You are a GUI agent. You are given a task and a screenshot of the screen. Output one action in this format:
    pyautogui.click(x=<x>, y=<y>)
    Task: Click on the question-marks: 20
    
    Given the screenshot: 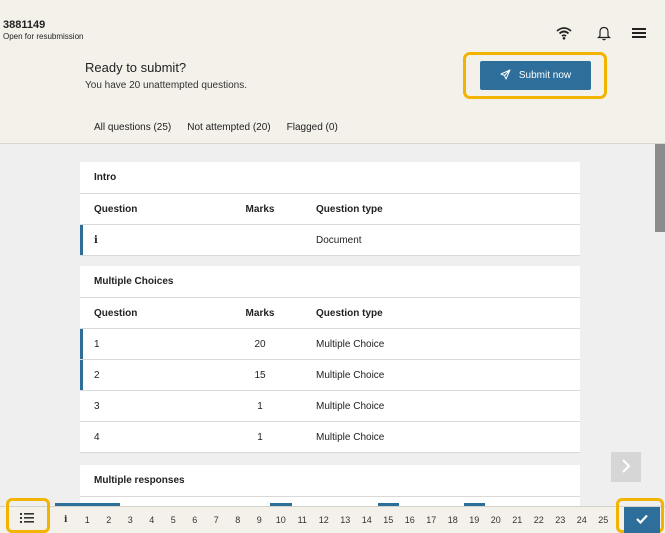 What is the action you would take?
    pyautogui.click(x=260, y=344)
    